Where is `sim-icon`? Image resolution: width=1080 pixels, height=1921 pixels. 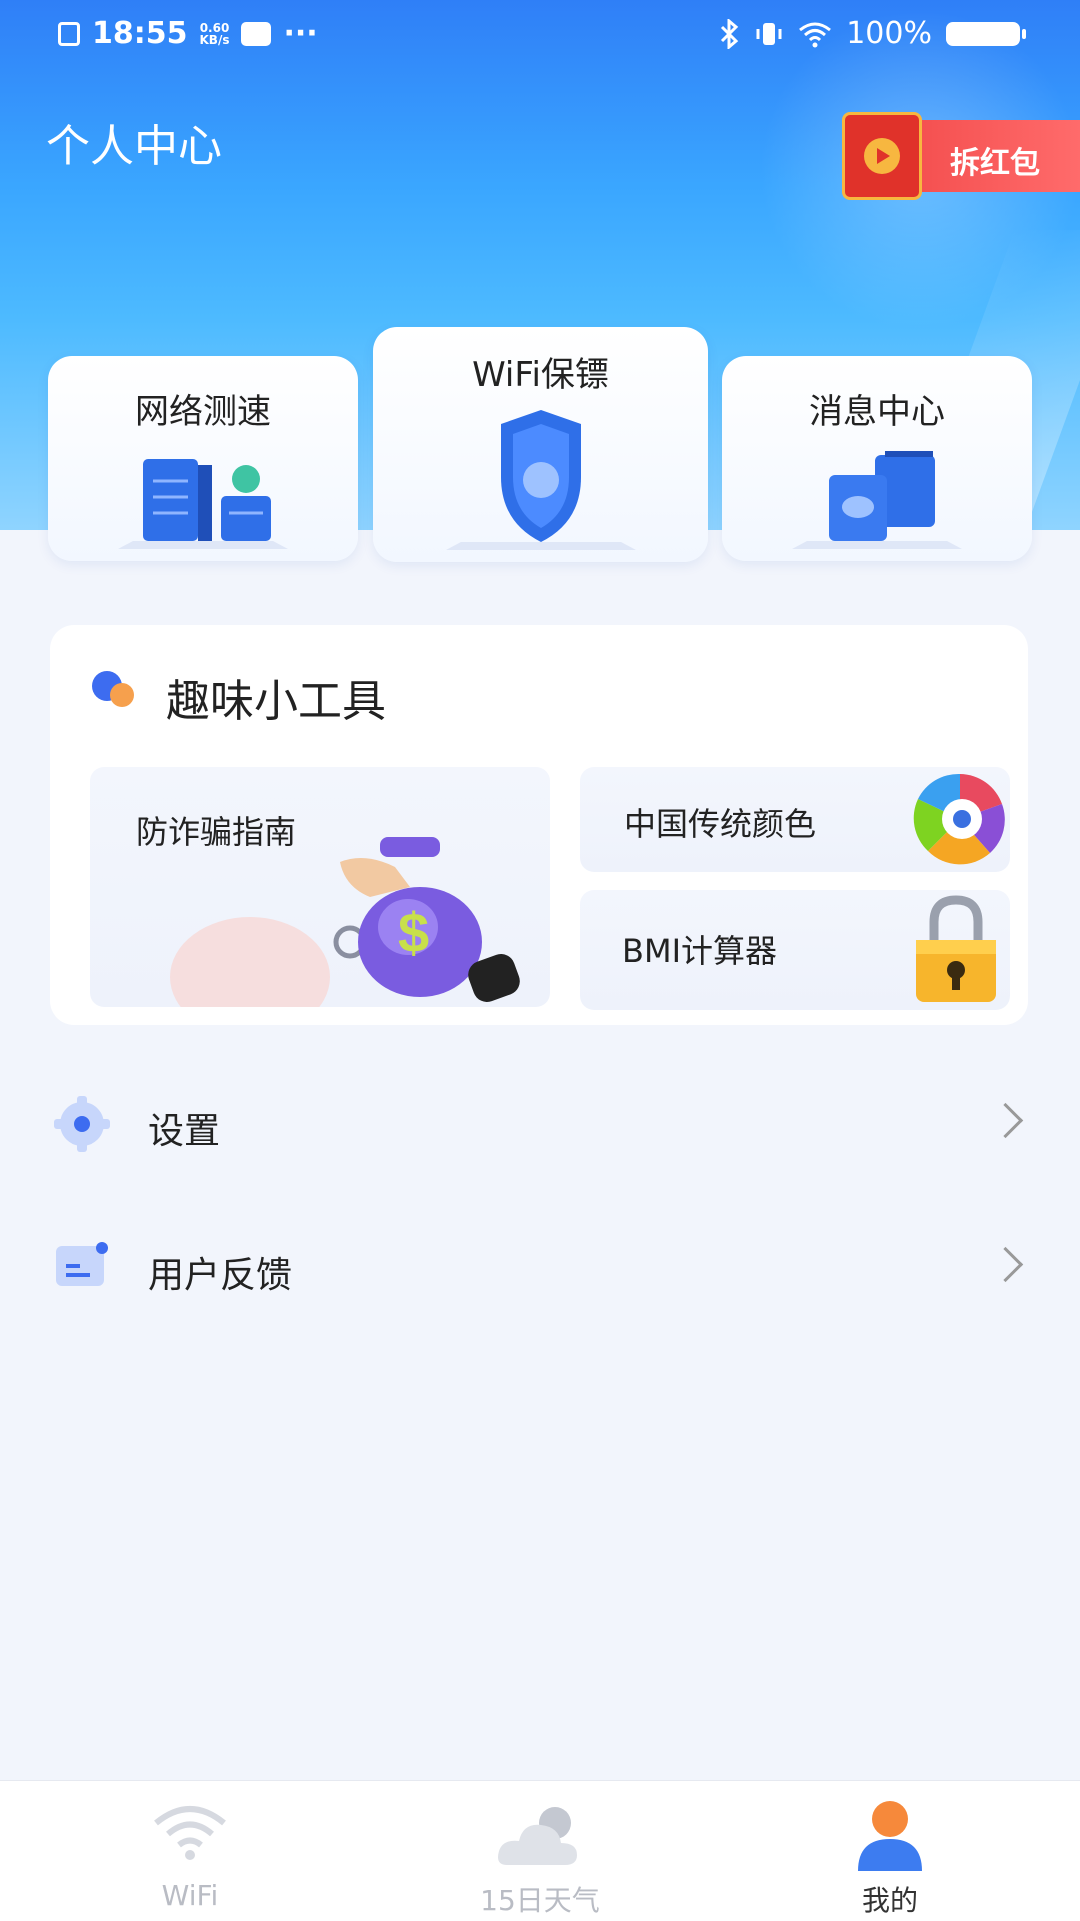 sim-icon is located at coordinates (69, 33).